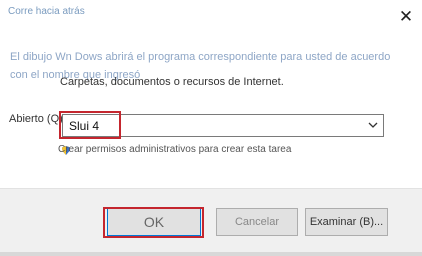  Describe the element at coordinates (257, 222) in the screenshot. I see `cancel-button: Cancelar` at that location.